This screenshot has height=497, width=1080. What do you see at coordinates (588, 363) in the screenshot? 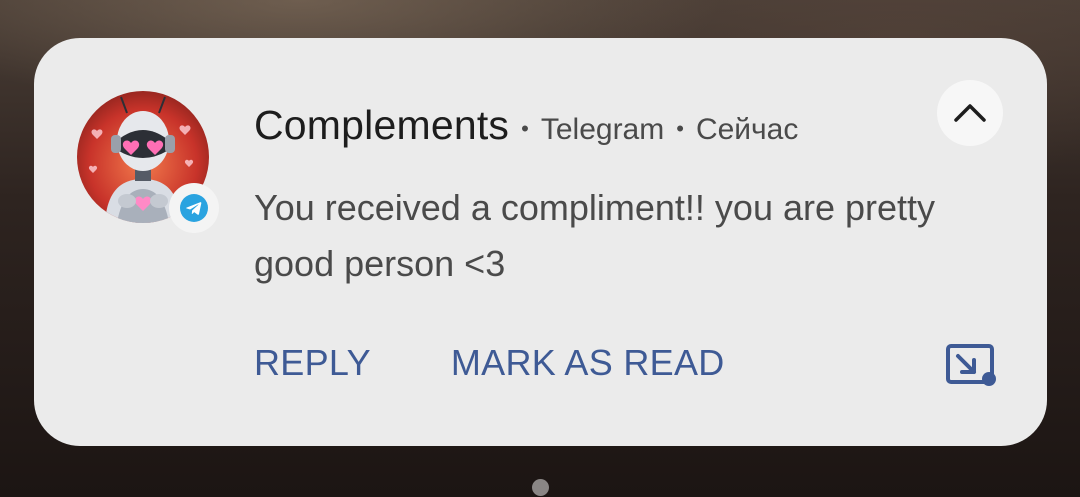
I see `mark-as-read-button: MARK AS READ` at bounding box center [588, 363].